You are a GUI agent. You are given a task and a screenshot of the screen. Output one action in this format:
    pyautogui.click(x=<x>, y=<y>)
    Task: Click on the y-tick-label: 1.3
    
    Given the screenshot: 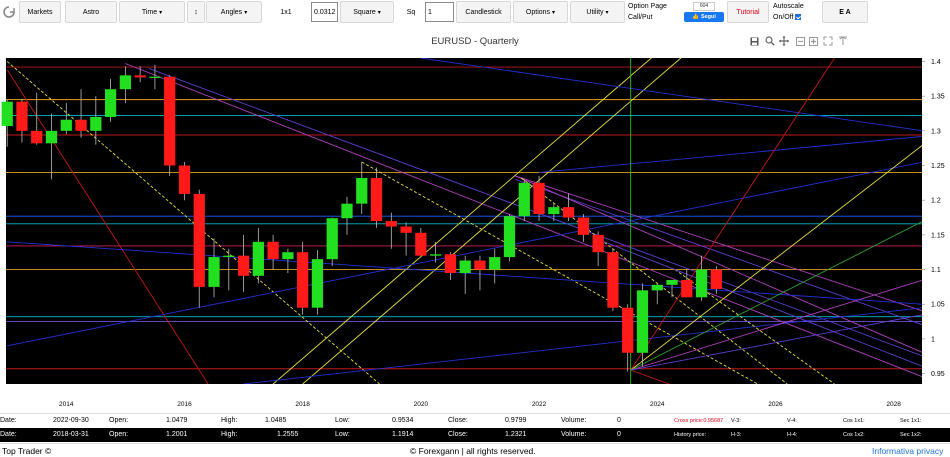 What is the action you would take?
    pyautogui.click(x=936, y=131)
    